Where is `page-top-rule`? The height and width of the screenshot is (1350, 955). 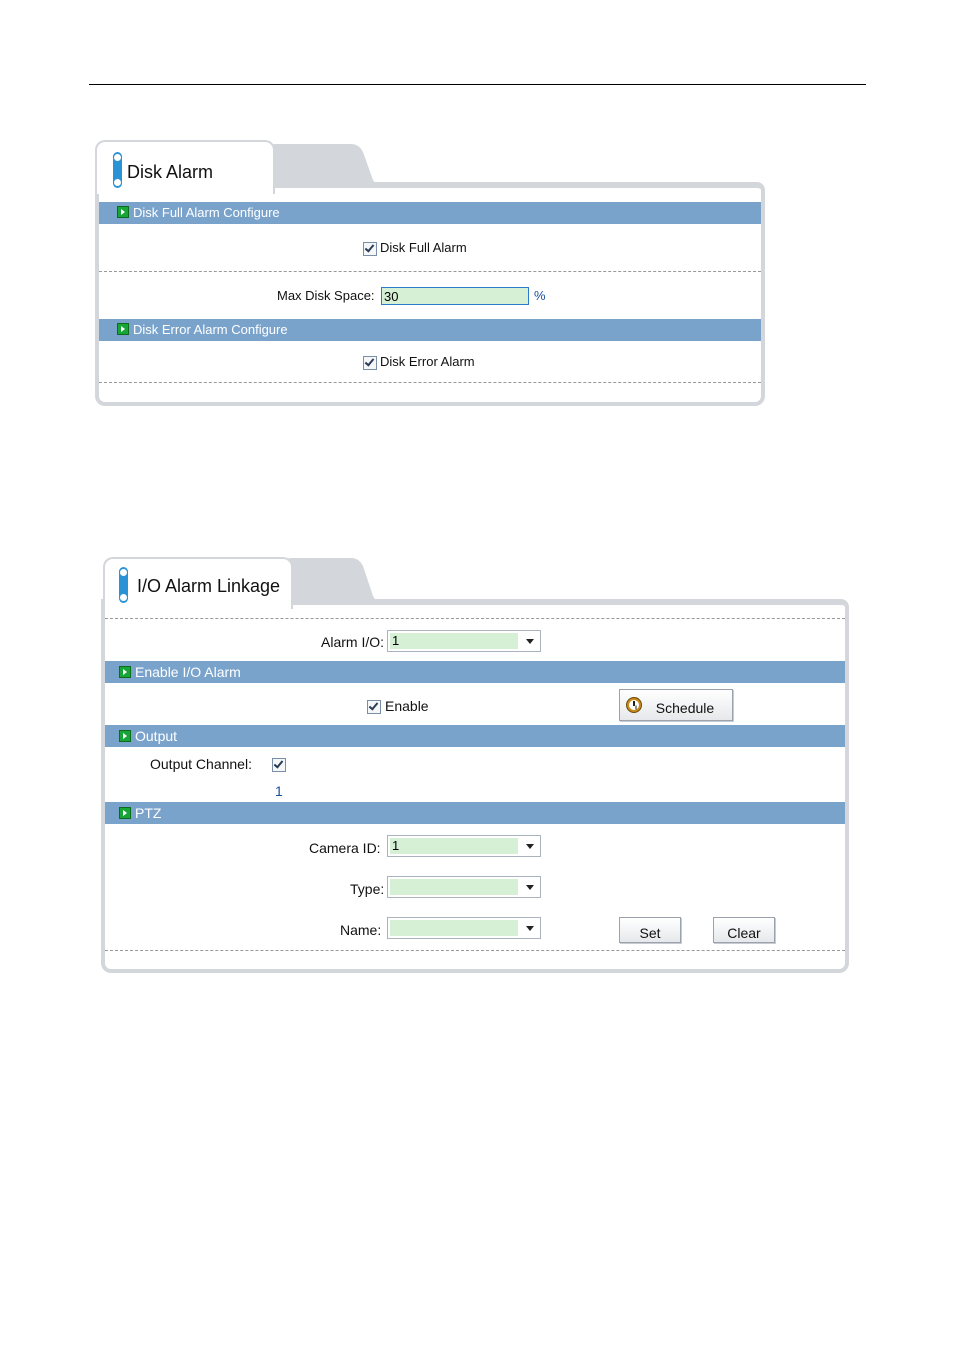 page-top-rule is located at coordinates (477, 84).